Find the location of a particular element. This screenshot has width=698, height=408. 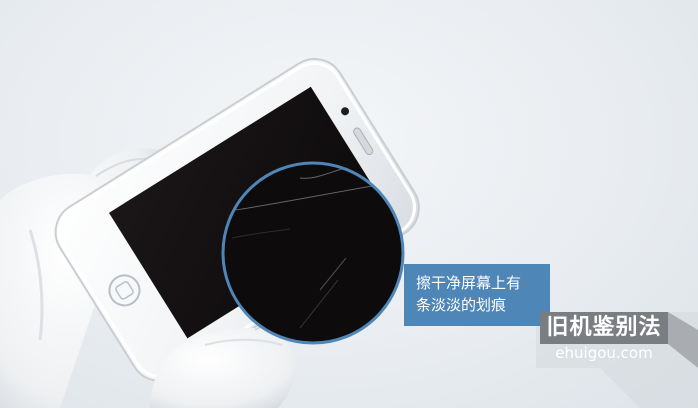

brand-title: 旧机鉴别法 is located at coordinates (604, 328).